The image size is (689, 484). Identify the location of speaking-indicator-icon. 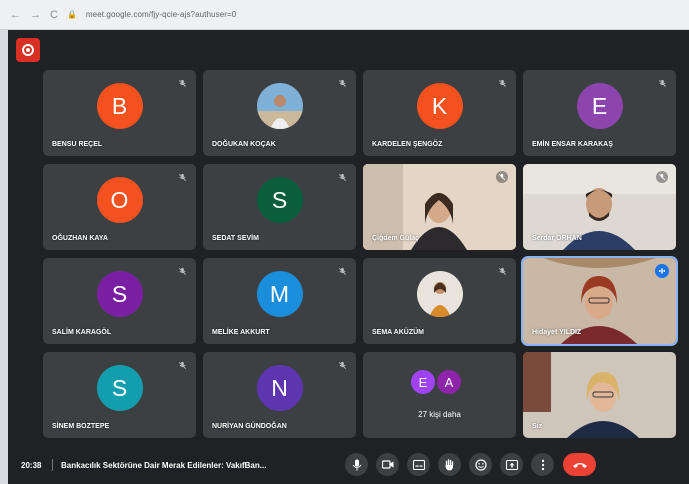
(662, 271).